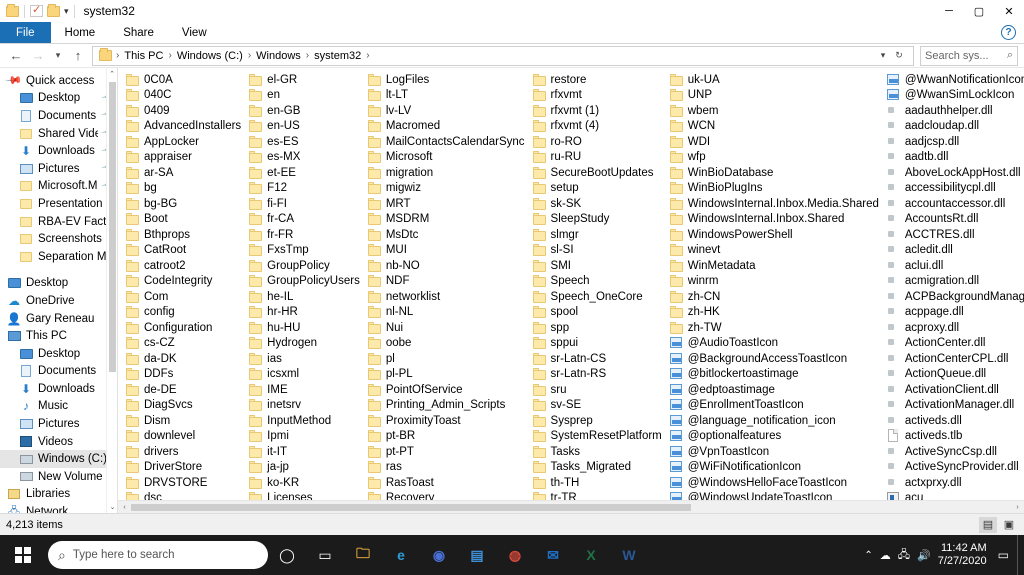 The width and height of the screenshot is (1024, 575). Describe the element at coordinates (304, 111) in the screenshot. I see `file-list-item: en-GB` at that location.